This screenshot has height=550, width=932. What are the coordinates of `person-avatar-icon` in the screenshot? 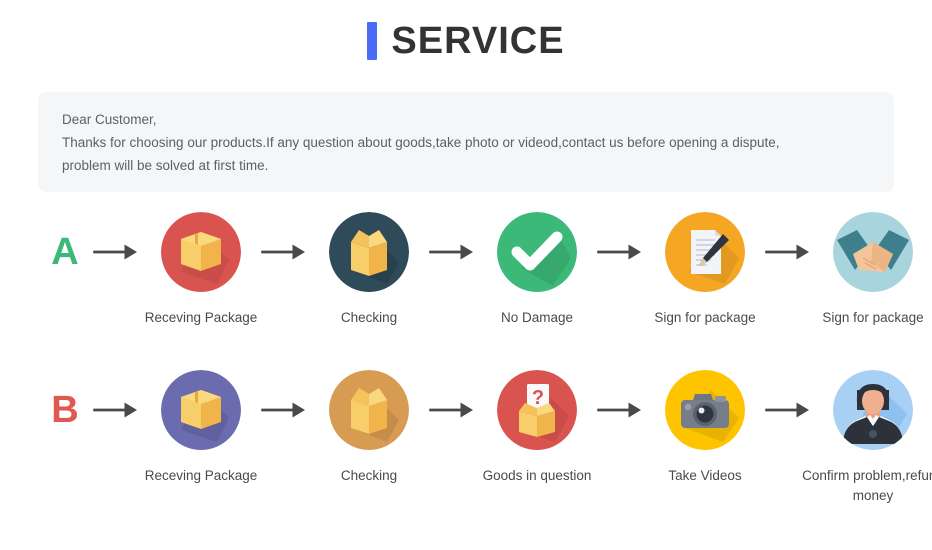 It's located at (873, 410).